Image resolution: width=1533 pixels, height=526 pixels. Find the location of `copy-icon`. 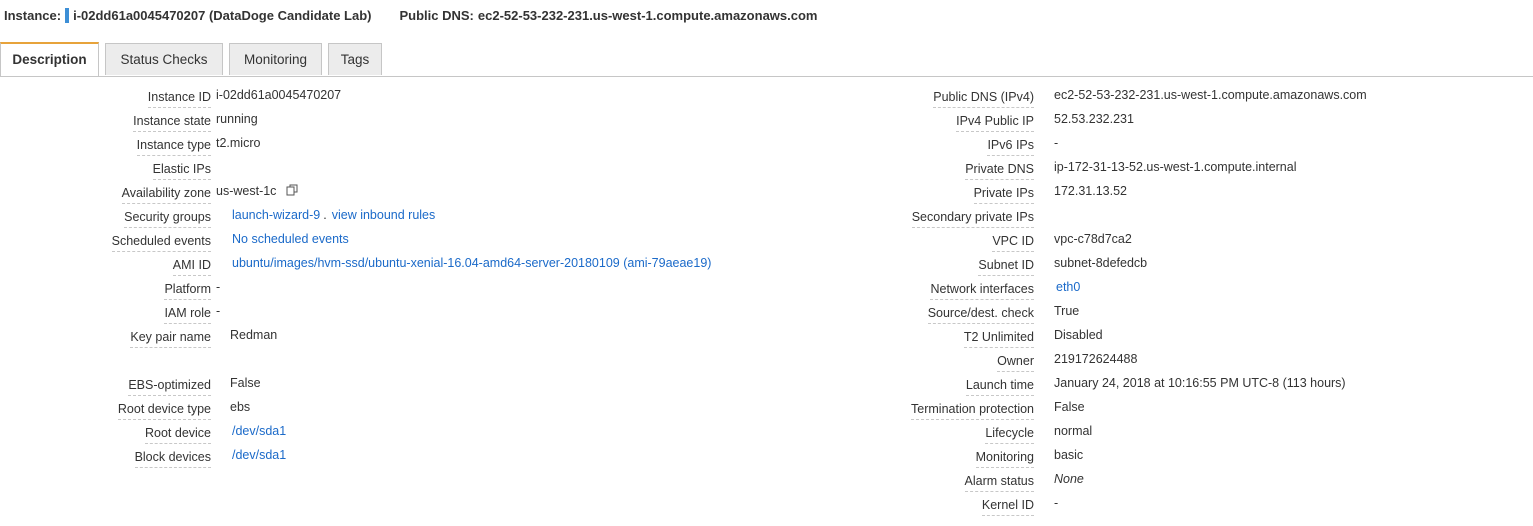

copy-icon is located at coordinates (292, 191).